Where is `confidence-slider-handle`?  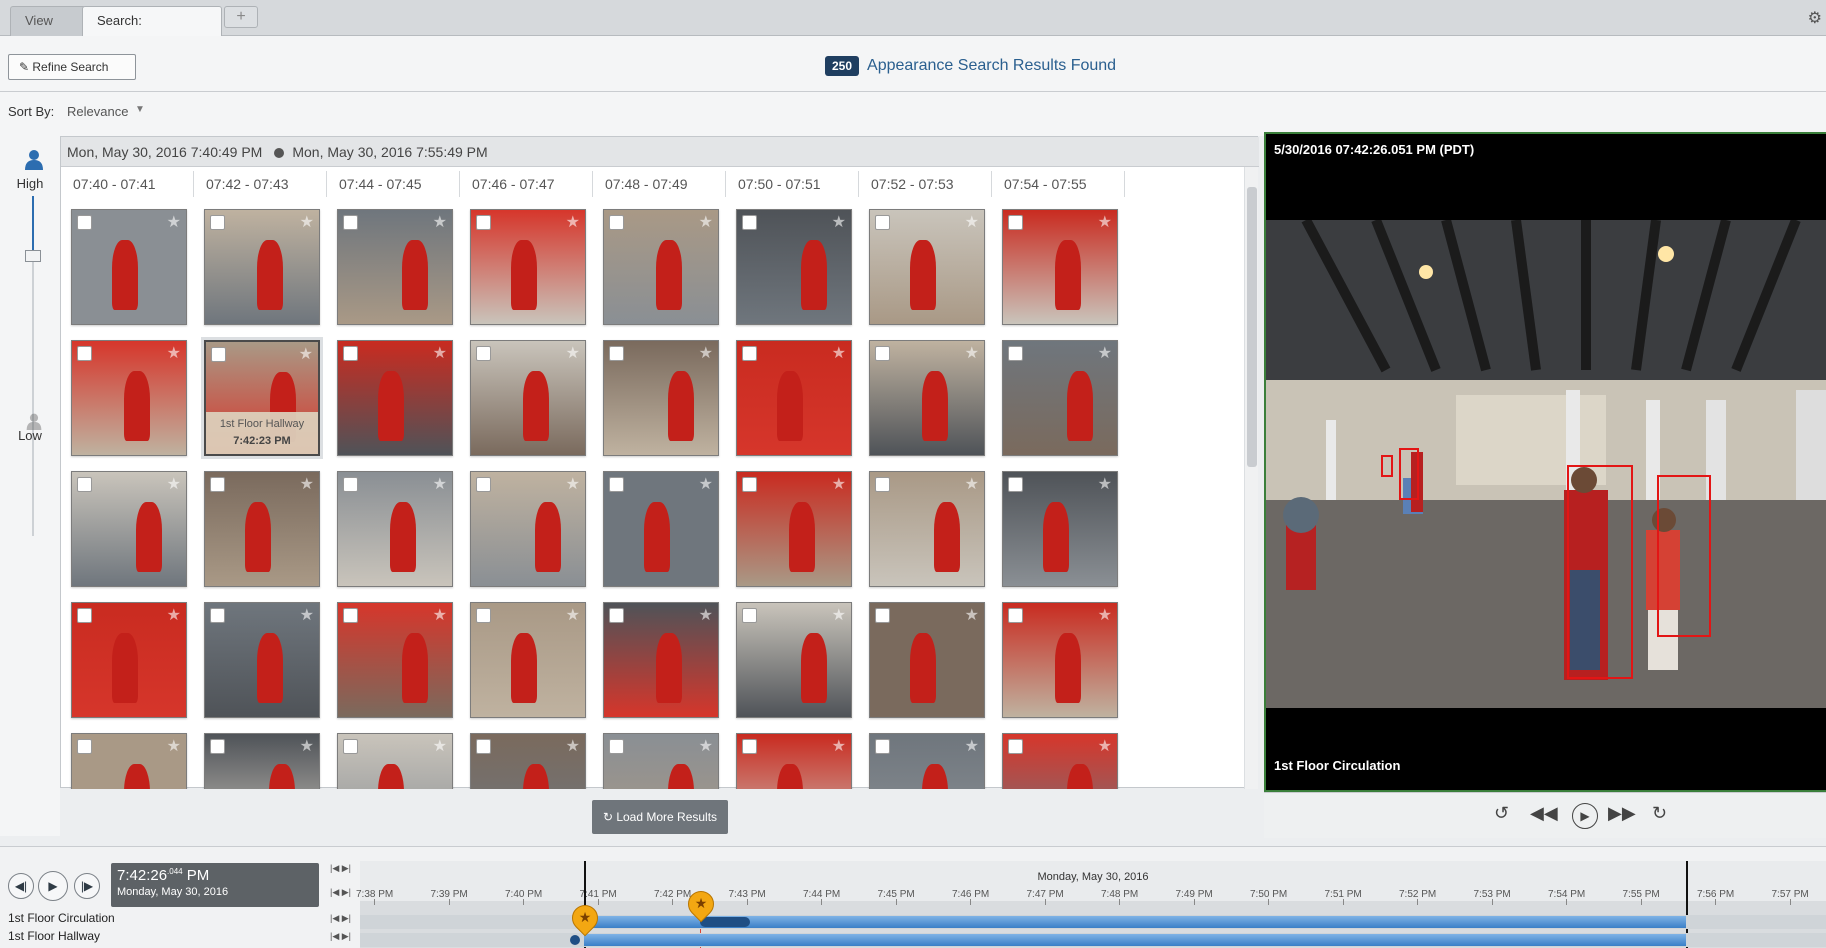
confidence-slider-handle is located at coordinates (33, 256).